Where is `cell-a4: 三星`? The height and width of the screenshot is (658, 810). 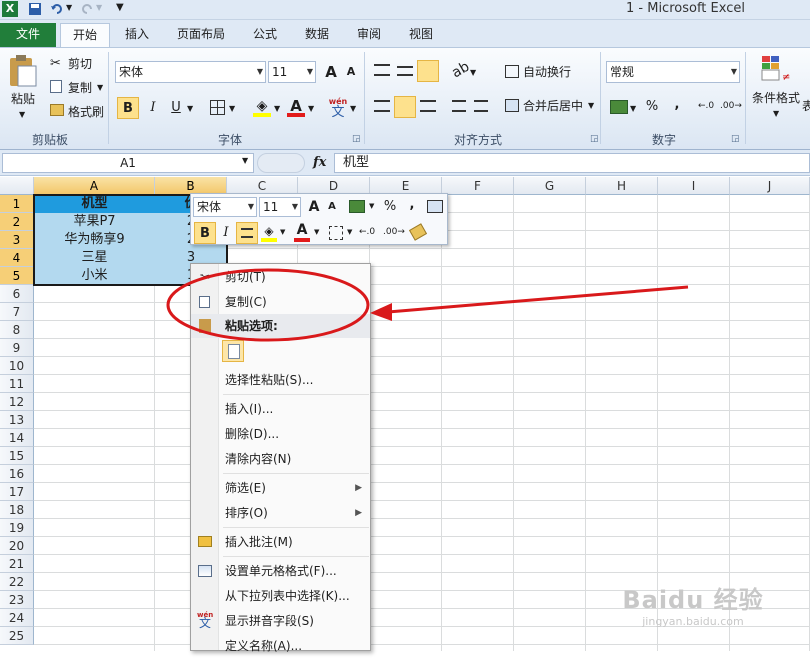 cell-a4: 三星 is located at coordinates (94, 258).